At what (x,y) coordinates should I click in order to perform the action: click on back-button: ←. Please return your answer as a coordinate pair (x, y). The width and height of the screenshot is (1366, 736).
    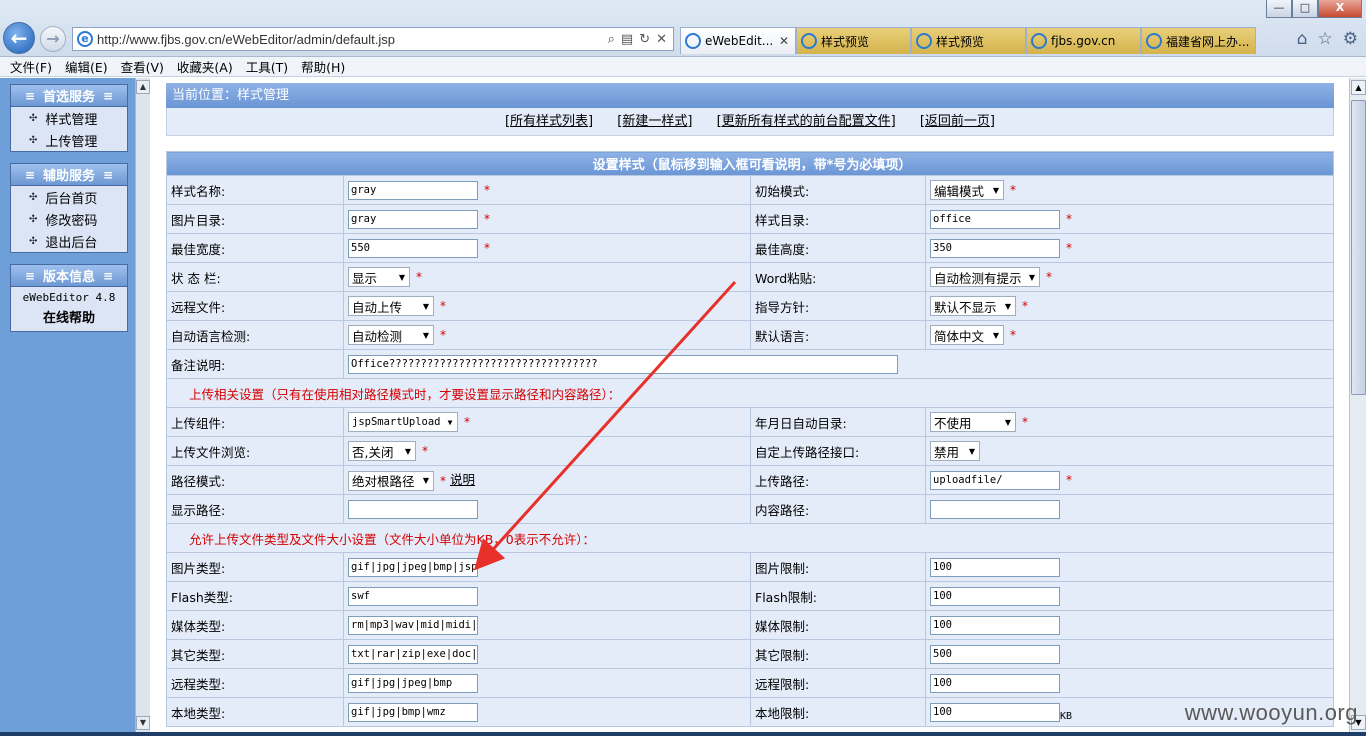
    Looking at the image, I should click on (19, 38).